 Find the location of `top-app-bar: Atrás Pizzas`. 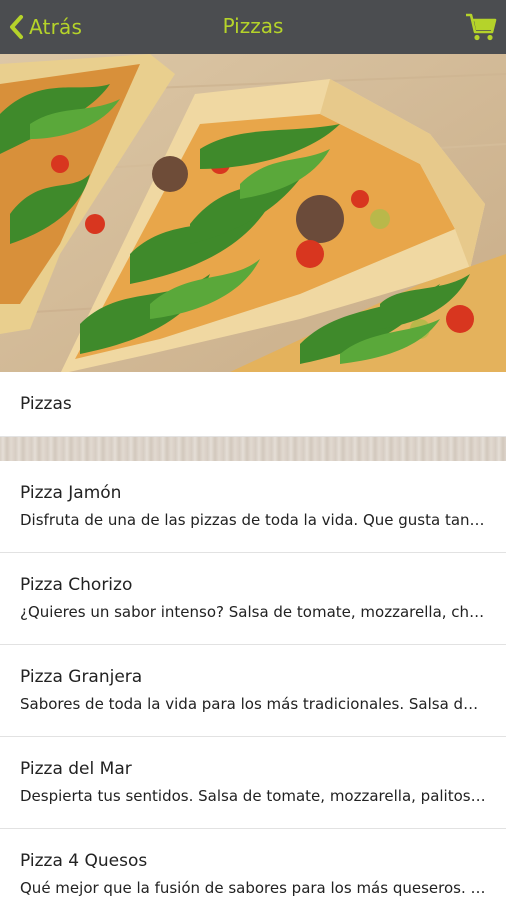

top-app-bar: Atrás Pizzas is located at coordinates (253, 27).